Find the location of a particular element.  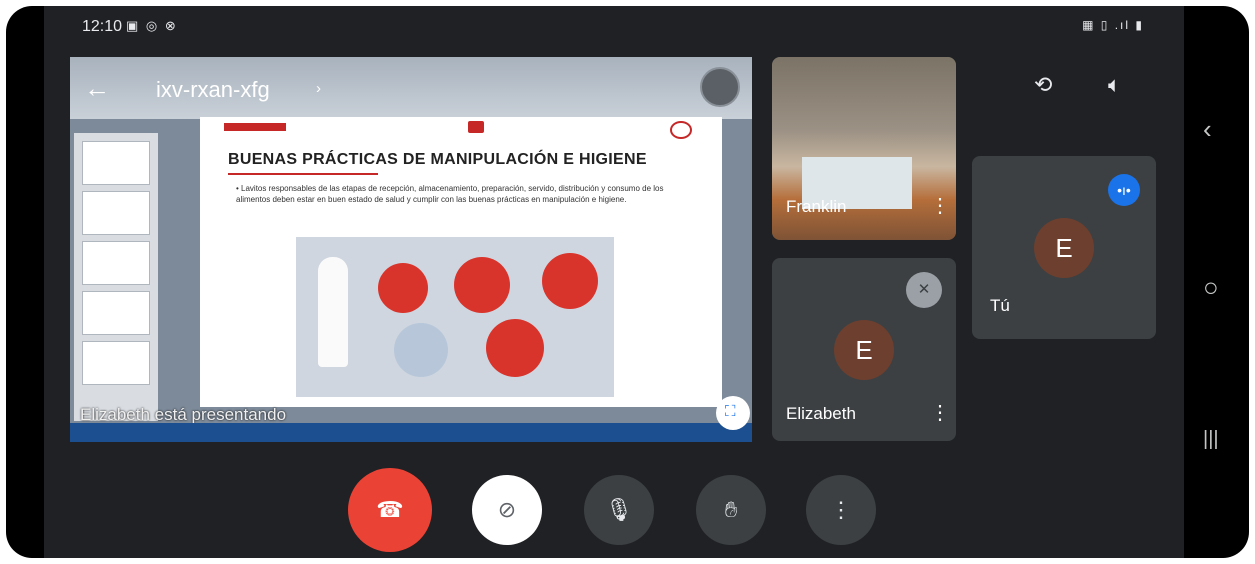

end-call-button: ☎ is located at coordinates (390, 510).